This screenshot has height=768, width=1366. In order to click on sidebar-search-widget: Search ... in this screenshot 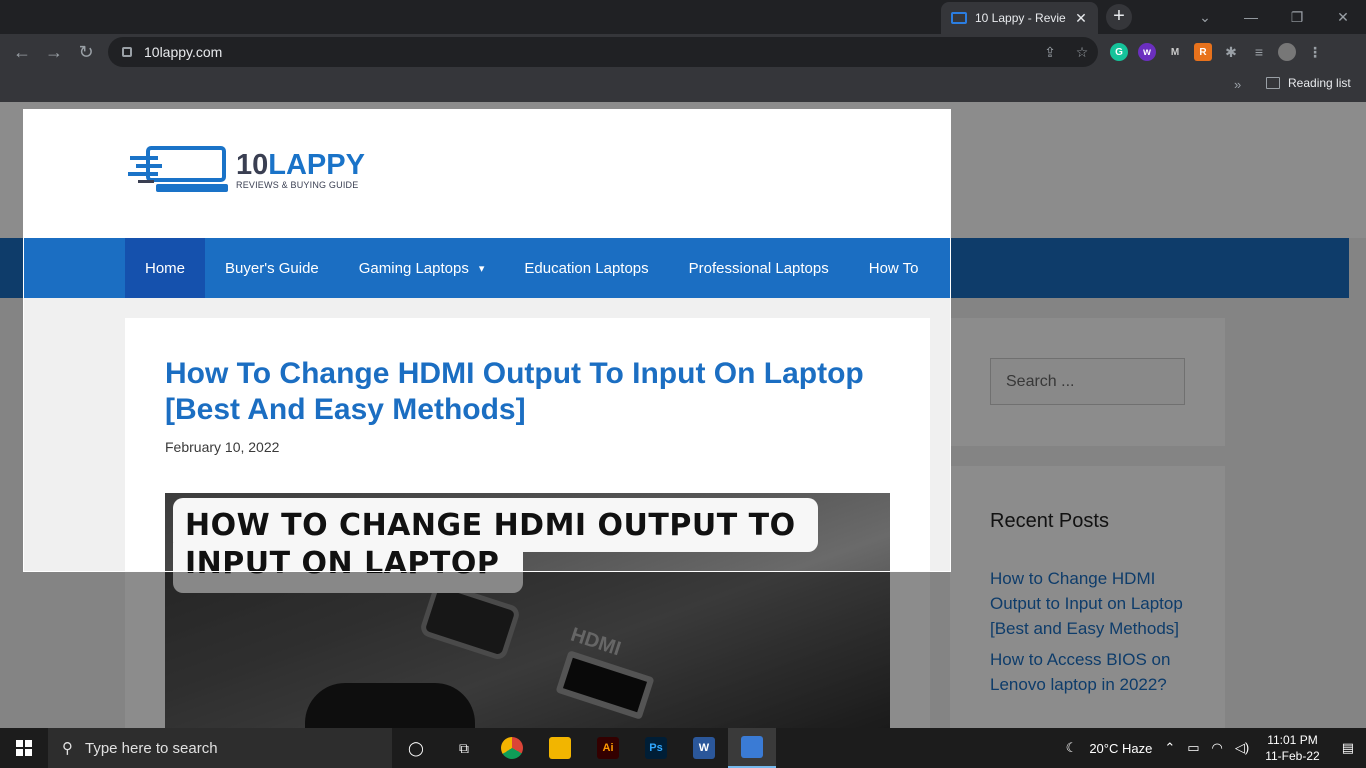, I will do `click(1087, 382)`.